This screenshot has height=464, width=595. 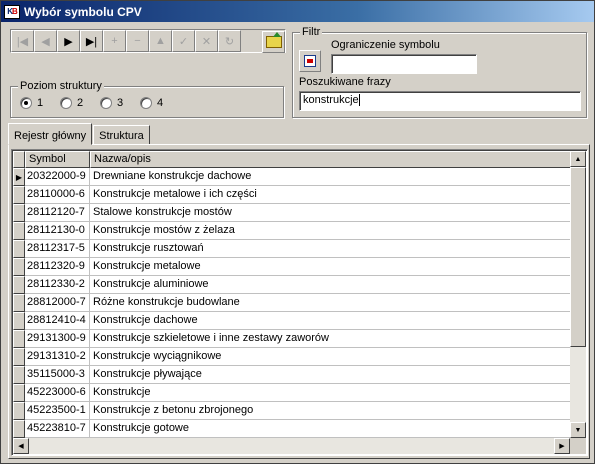 What do you see at coordinates (57, 429) in the screenshot?
I see `symbol-cell: 45223810-7` at bounding box center [57, 429].